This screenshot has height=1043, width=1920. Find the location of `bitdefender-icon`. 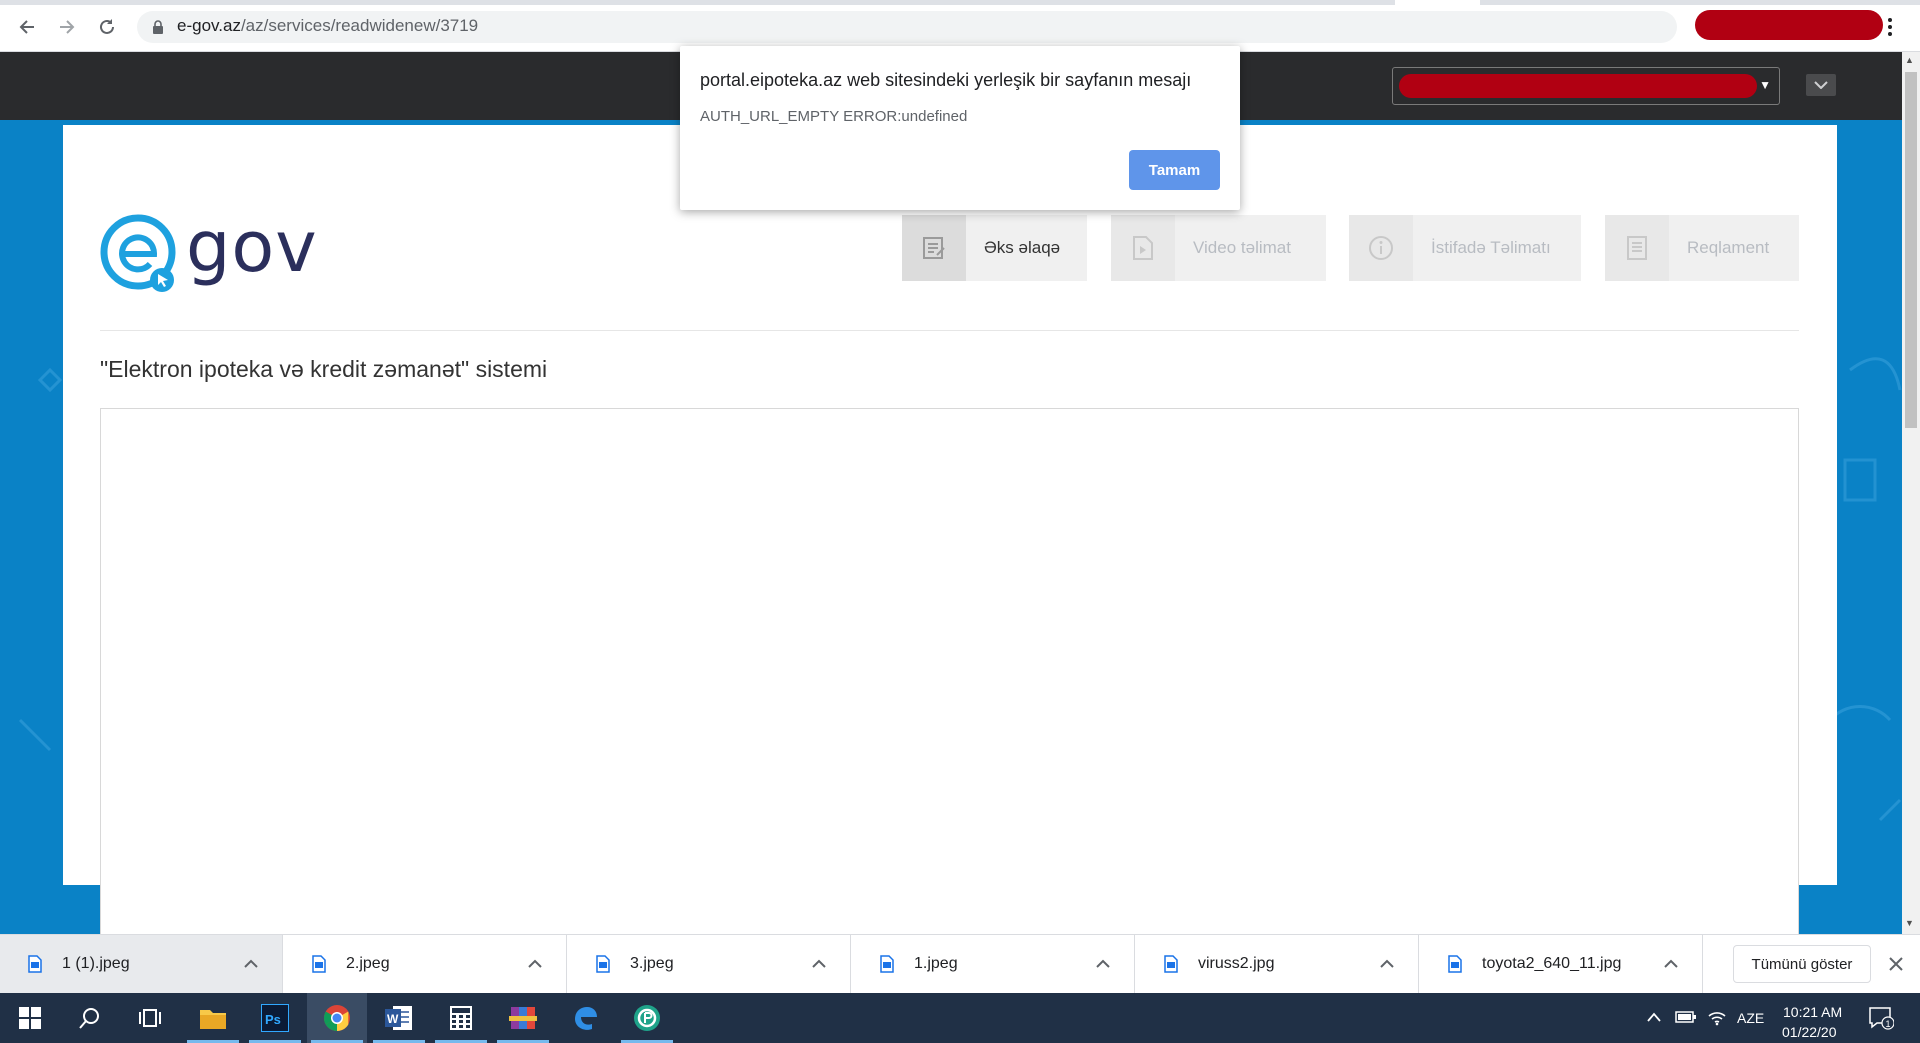

bitdefender-icon is located at coordinates (647, 1018).